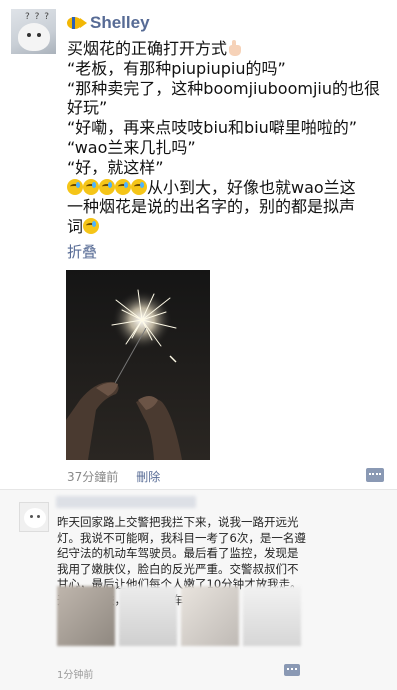 The width and height of the screenshot is (397, 690). I want to click on post-meta: 37分鐘前 刪除, so click(113, 476).